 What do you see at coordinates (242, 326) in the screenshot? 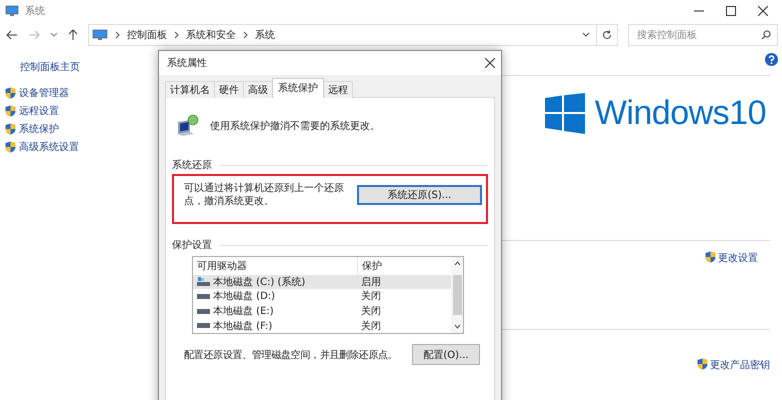
I see `drive-name: 本地磁盘 (F:)` at bounding box center [242, 326].